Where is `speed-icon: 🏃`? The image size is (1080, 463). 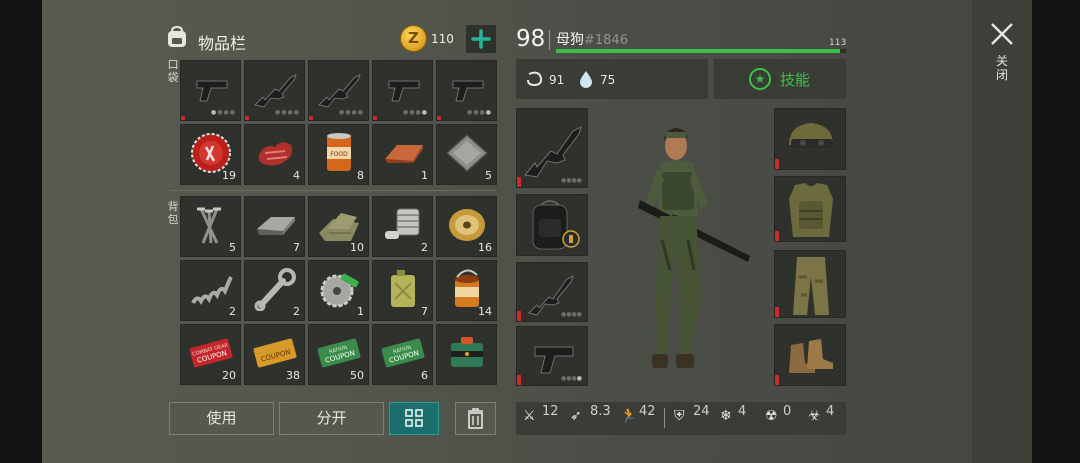
speed-icon: 🏃 is located at coordinates (629, 416).